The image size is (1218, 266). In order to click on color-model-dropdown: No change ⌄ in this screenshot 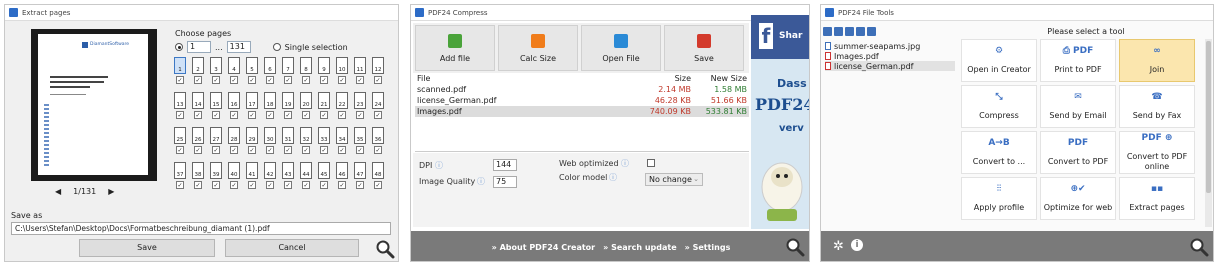, I will do `click(674, 179)`.